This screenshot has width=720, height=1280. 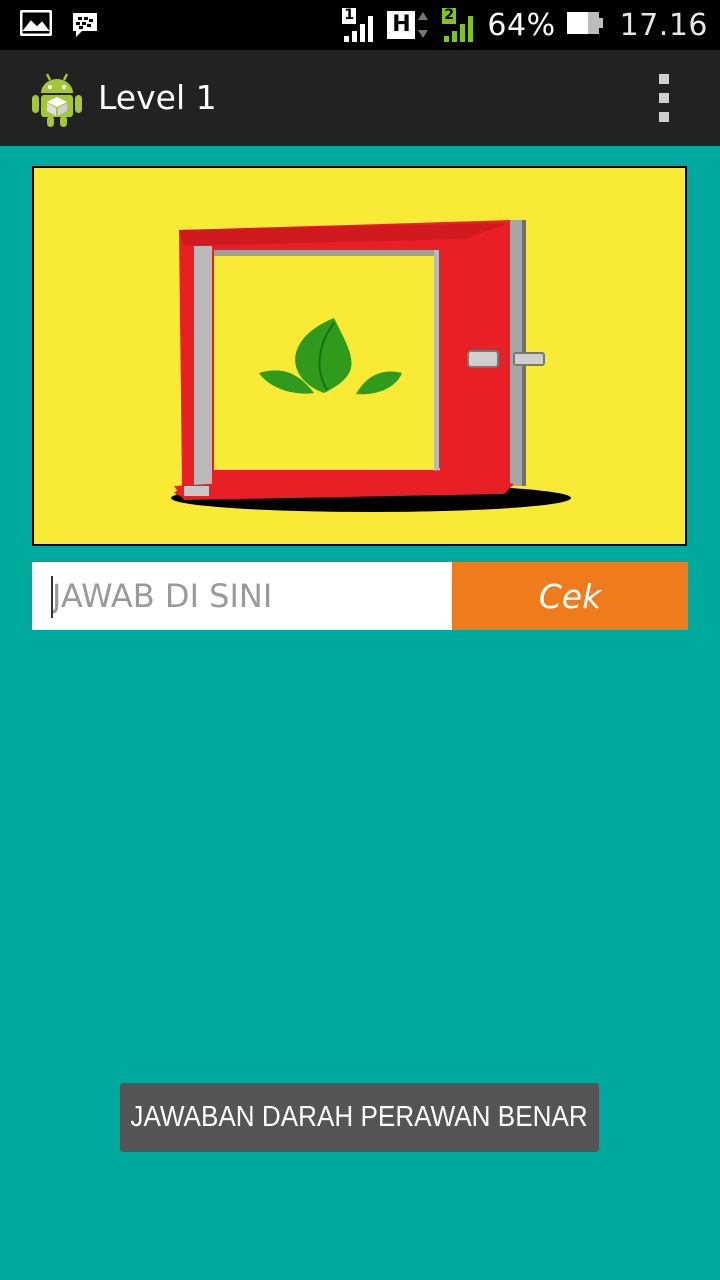 I want to click on toast-text: JAWABAN DARAH PERAWAN BENAR, so click(x=359, y=1117).